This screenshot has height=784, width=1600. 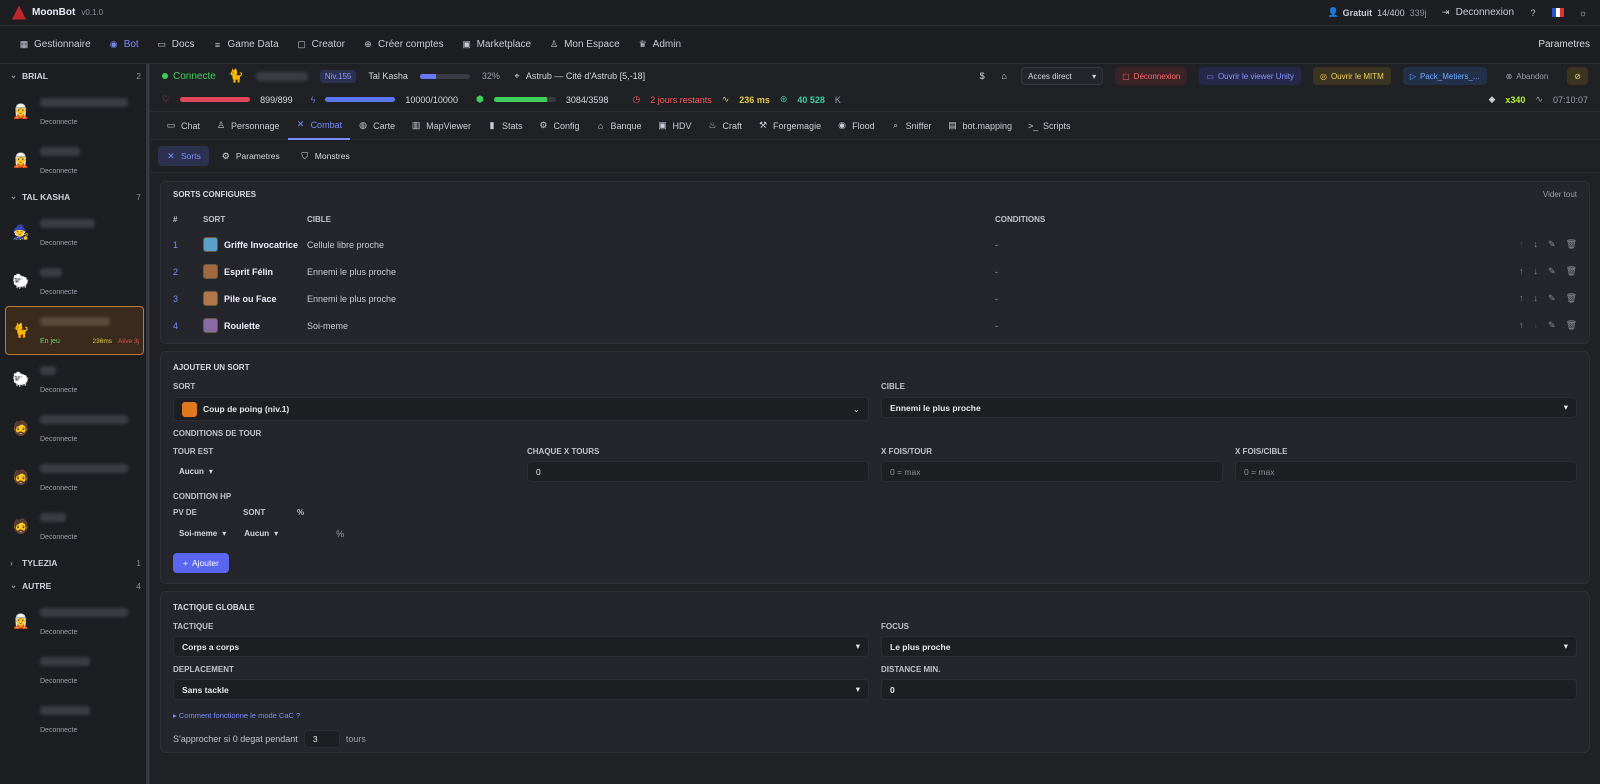 I want to click on tab-carte: ◍ Carte, so click(x=376, y=126).